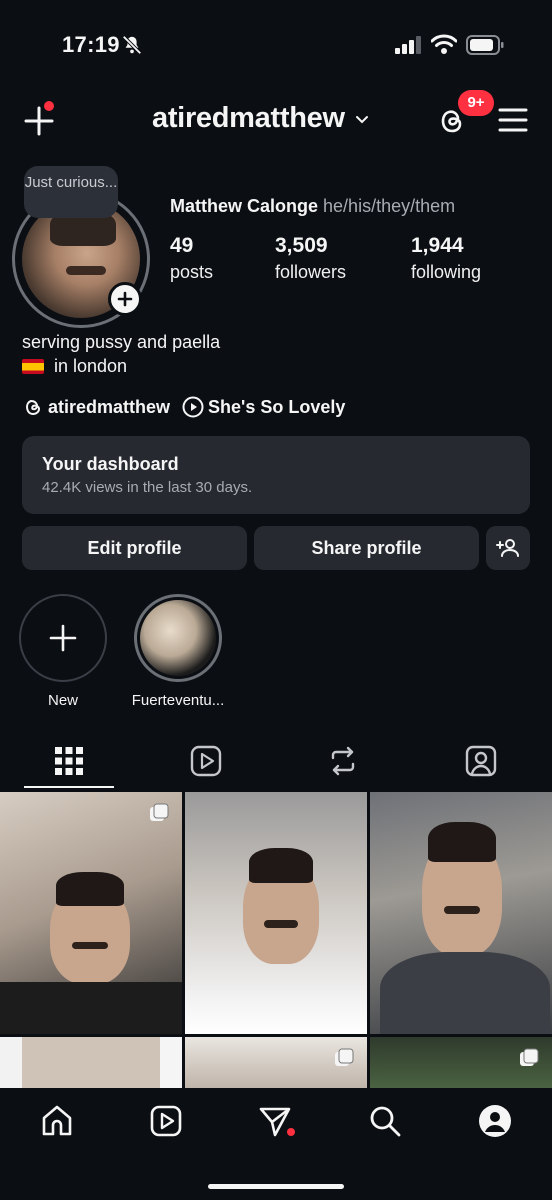 The width and height of the screenshot is (552, 1200). Describe the element at coordinates (444, 44) in the screenshot. I see `wifi-icon` at that location.